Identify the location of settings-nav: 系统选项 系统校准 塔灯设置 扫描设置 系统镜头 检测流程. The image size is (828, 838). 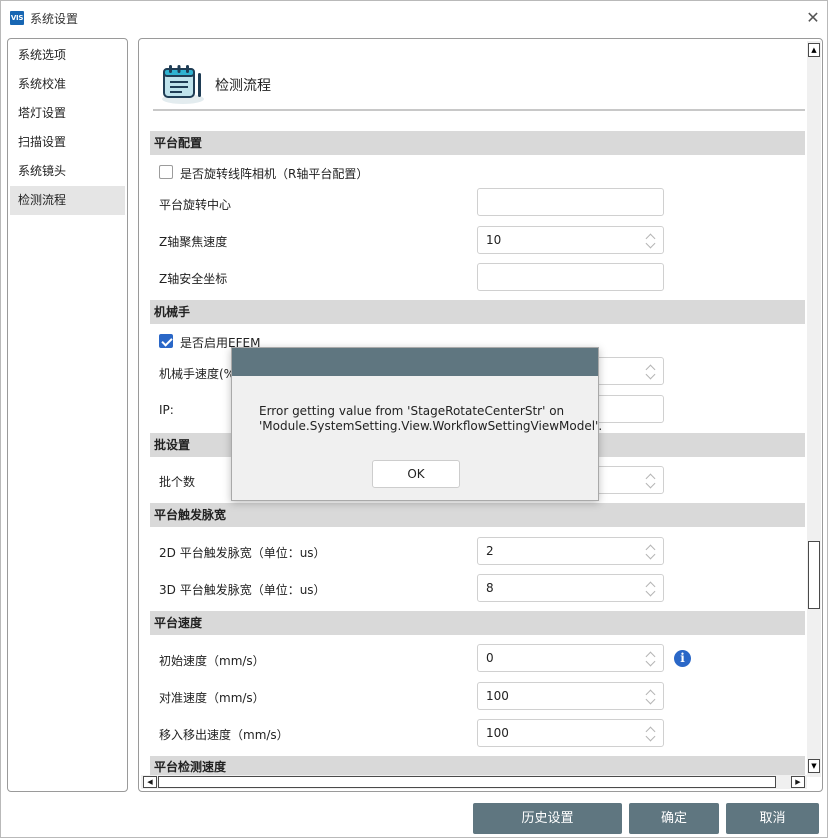
(67, 415).